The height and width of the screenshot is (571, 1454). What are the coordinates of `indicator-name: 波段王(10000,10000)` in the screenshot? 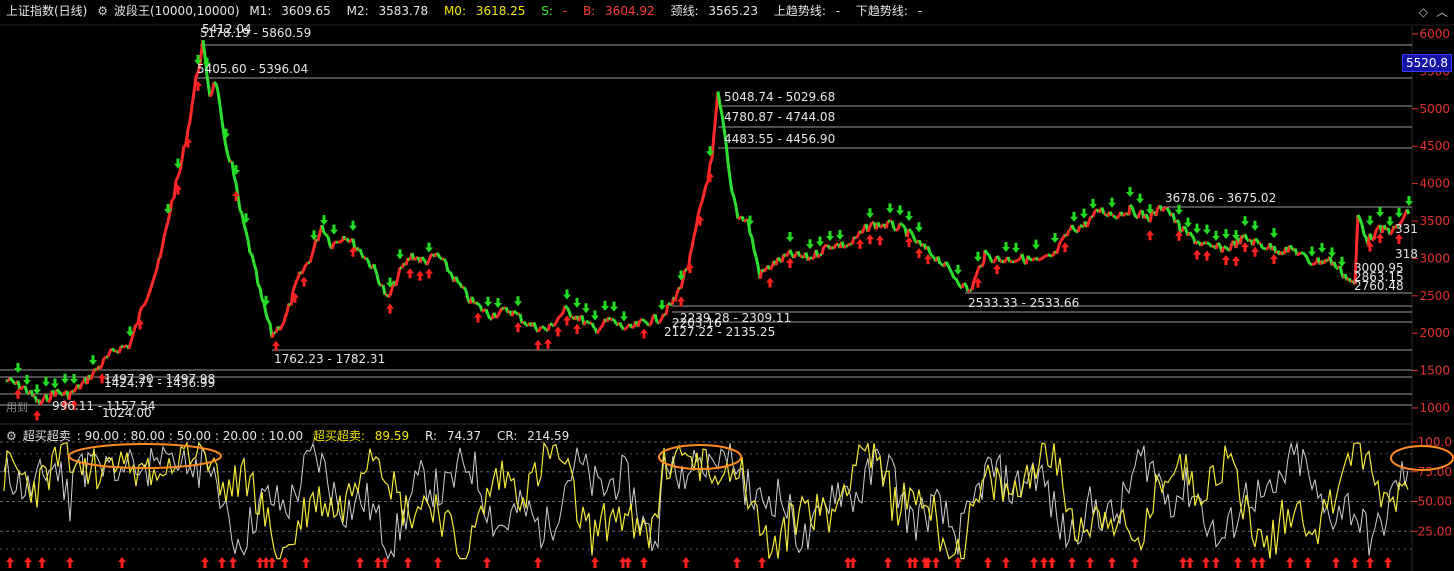 It's located at (177, 11).